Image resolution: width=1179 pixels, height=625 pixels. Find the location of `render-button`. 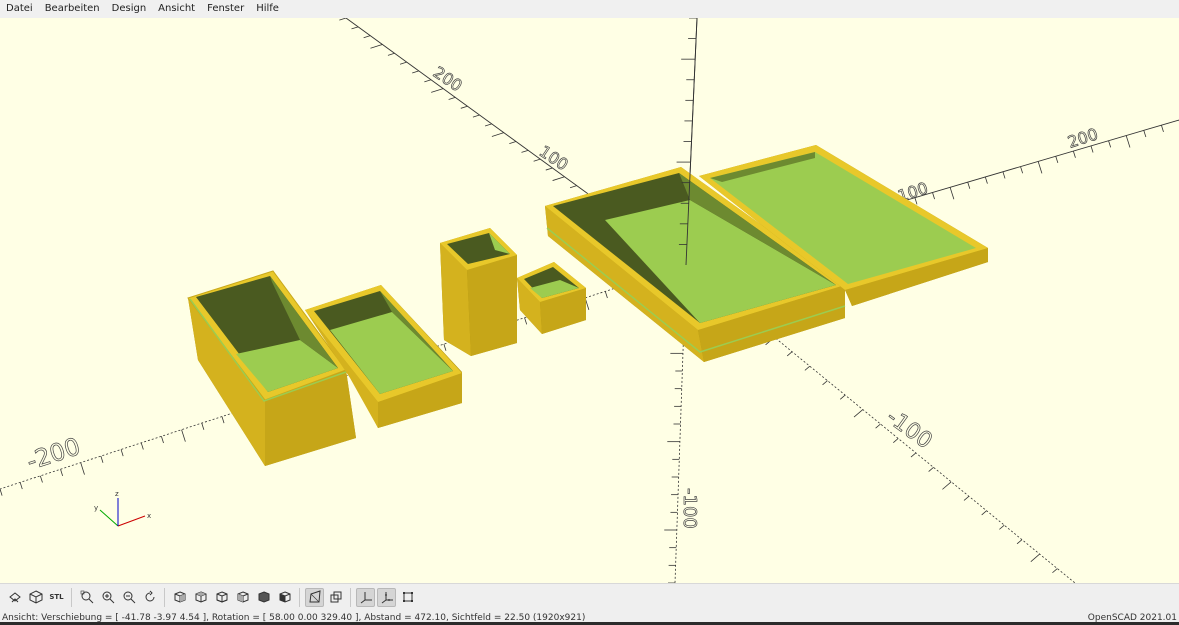

render-button is located at coordinates (35, 597).